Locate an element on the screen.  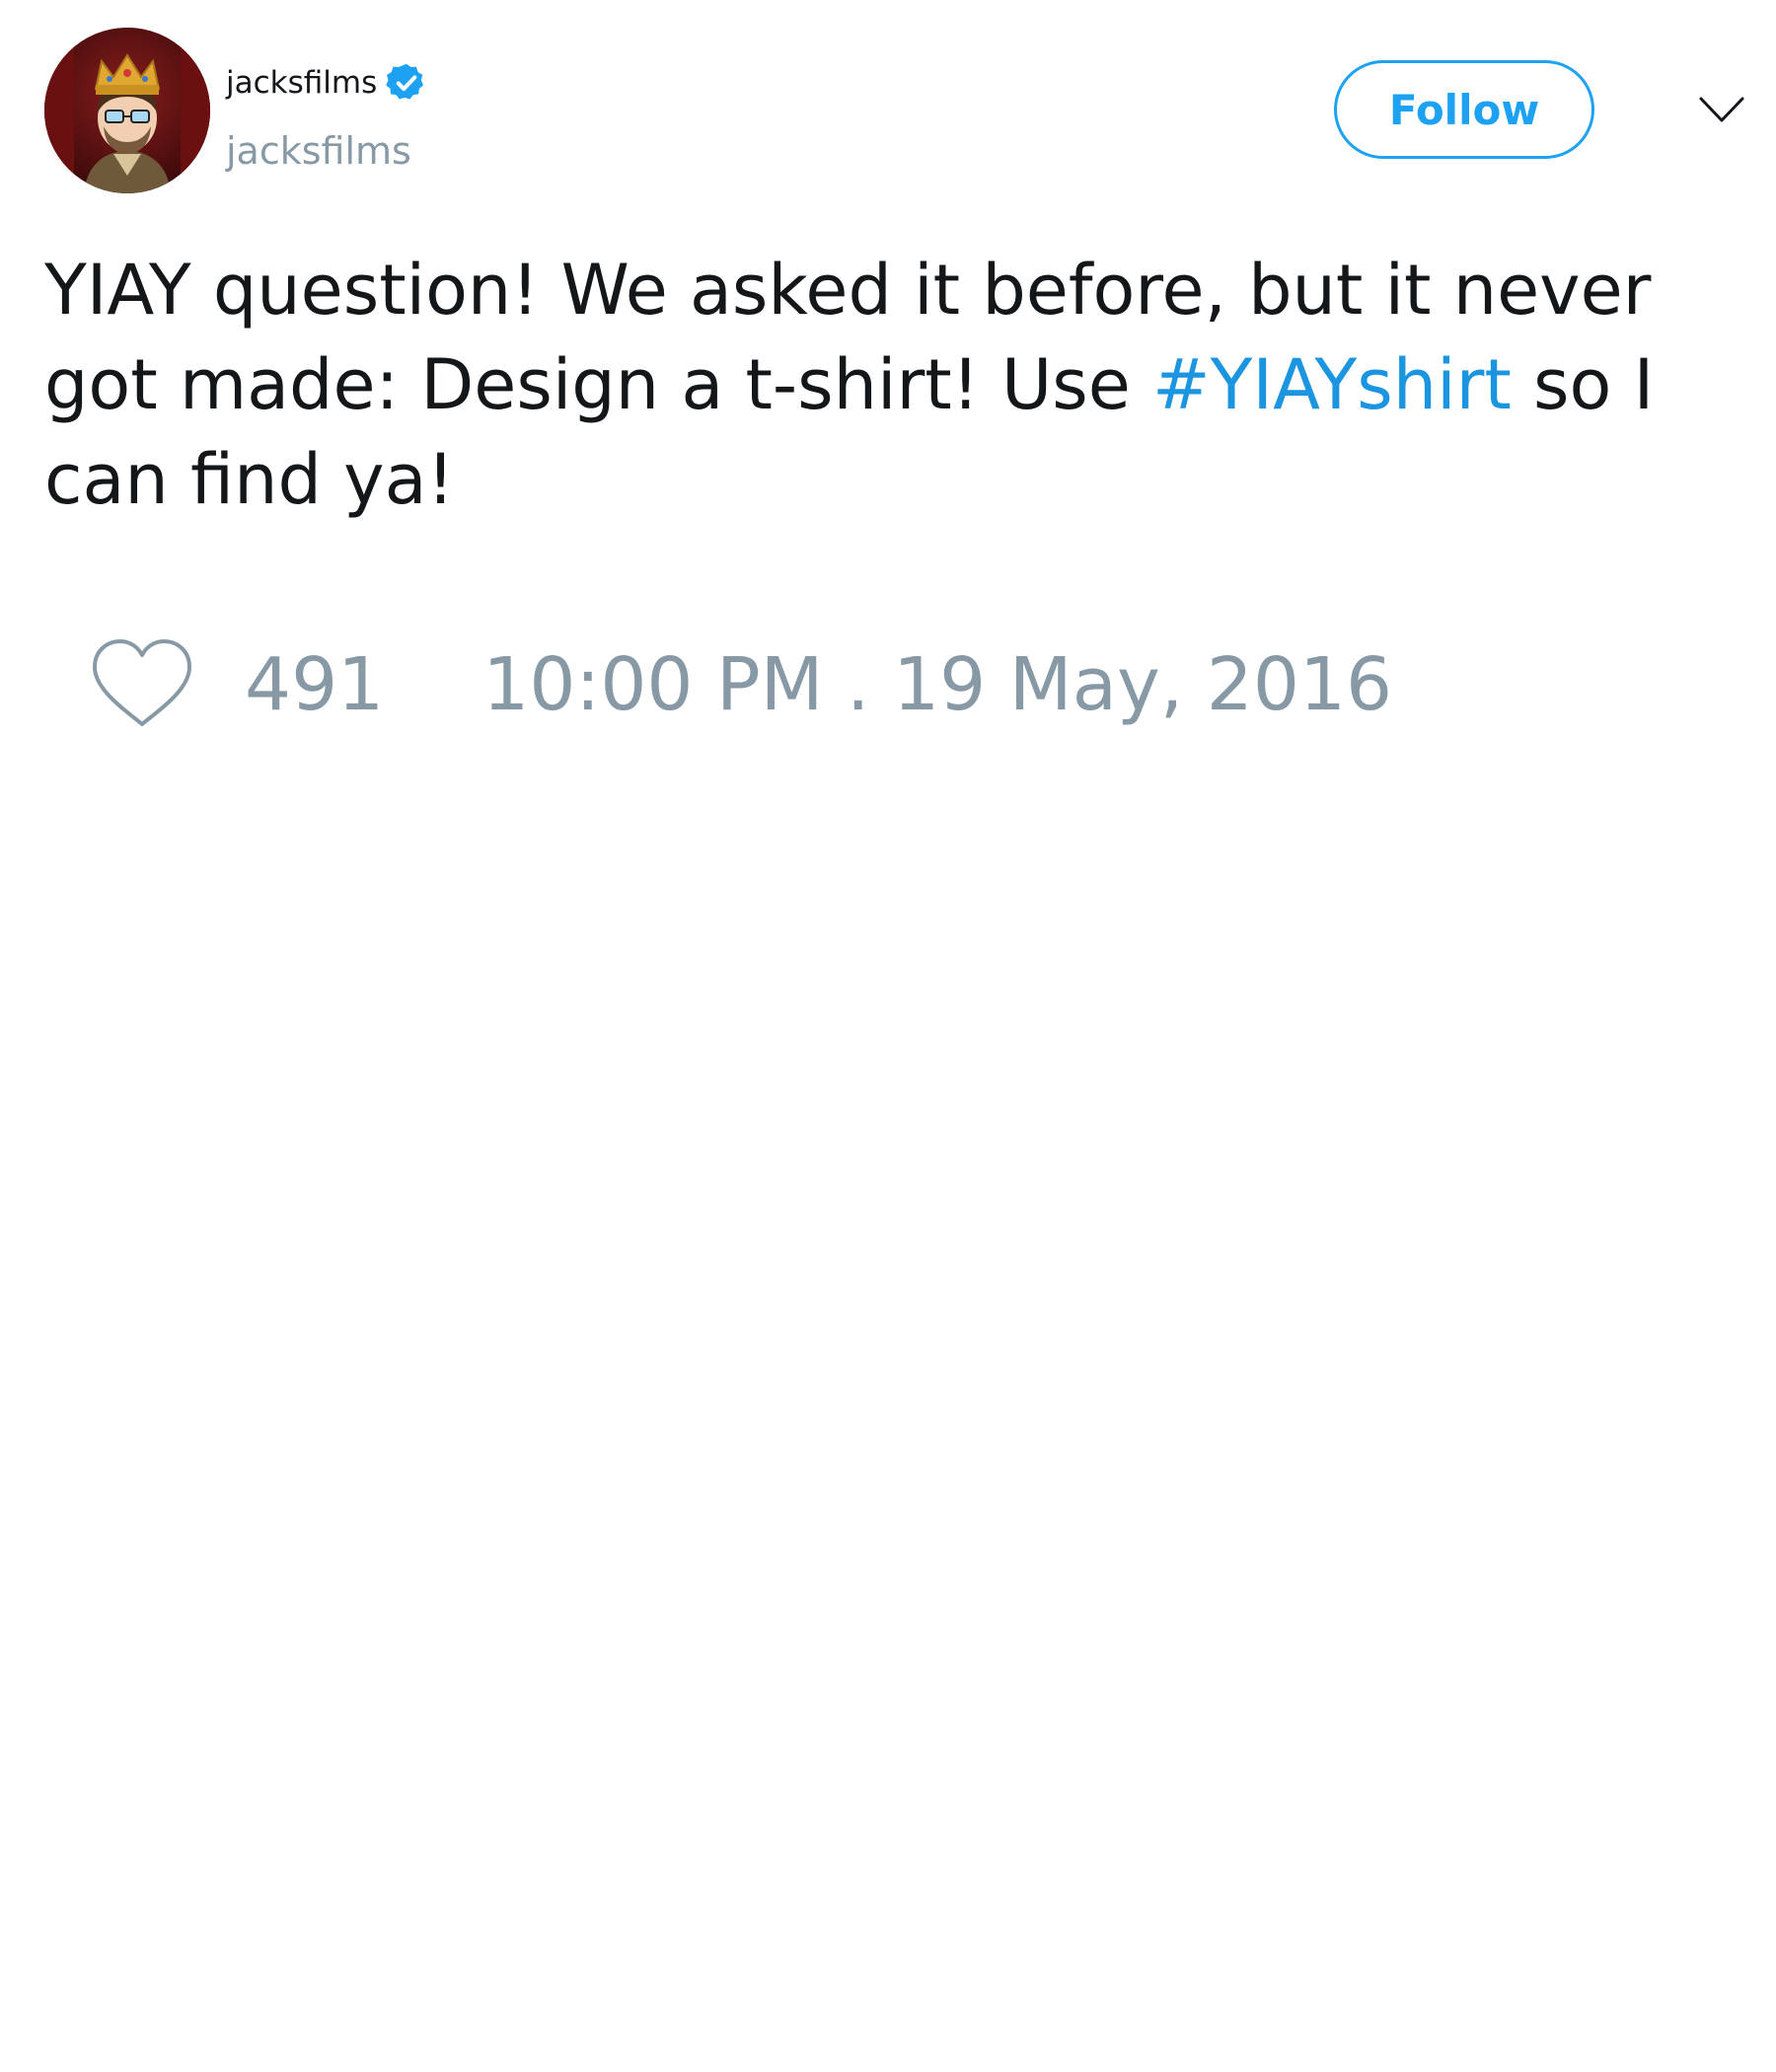
author-handle: jacksfilms is located at coordinates (318, 151).